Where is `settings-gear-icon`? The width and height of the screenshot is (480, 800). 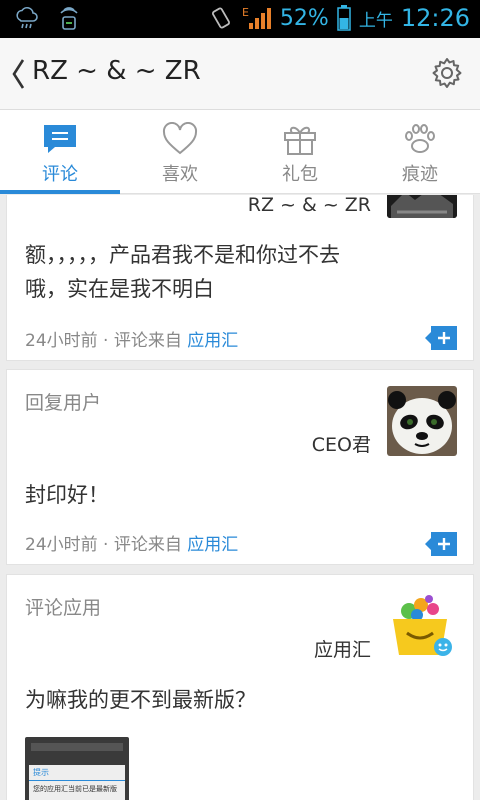 settings-gear-icon is located at coordinates (447, 73).